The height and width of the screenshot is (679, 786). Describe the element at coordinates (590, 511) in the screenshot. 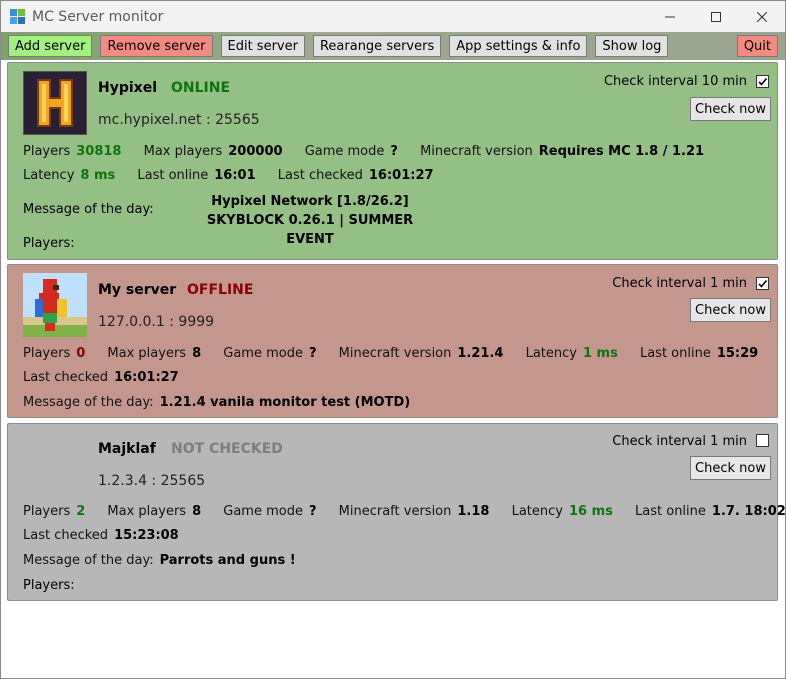

I see `latency-value: 16 ms` at that location.